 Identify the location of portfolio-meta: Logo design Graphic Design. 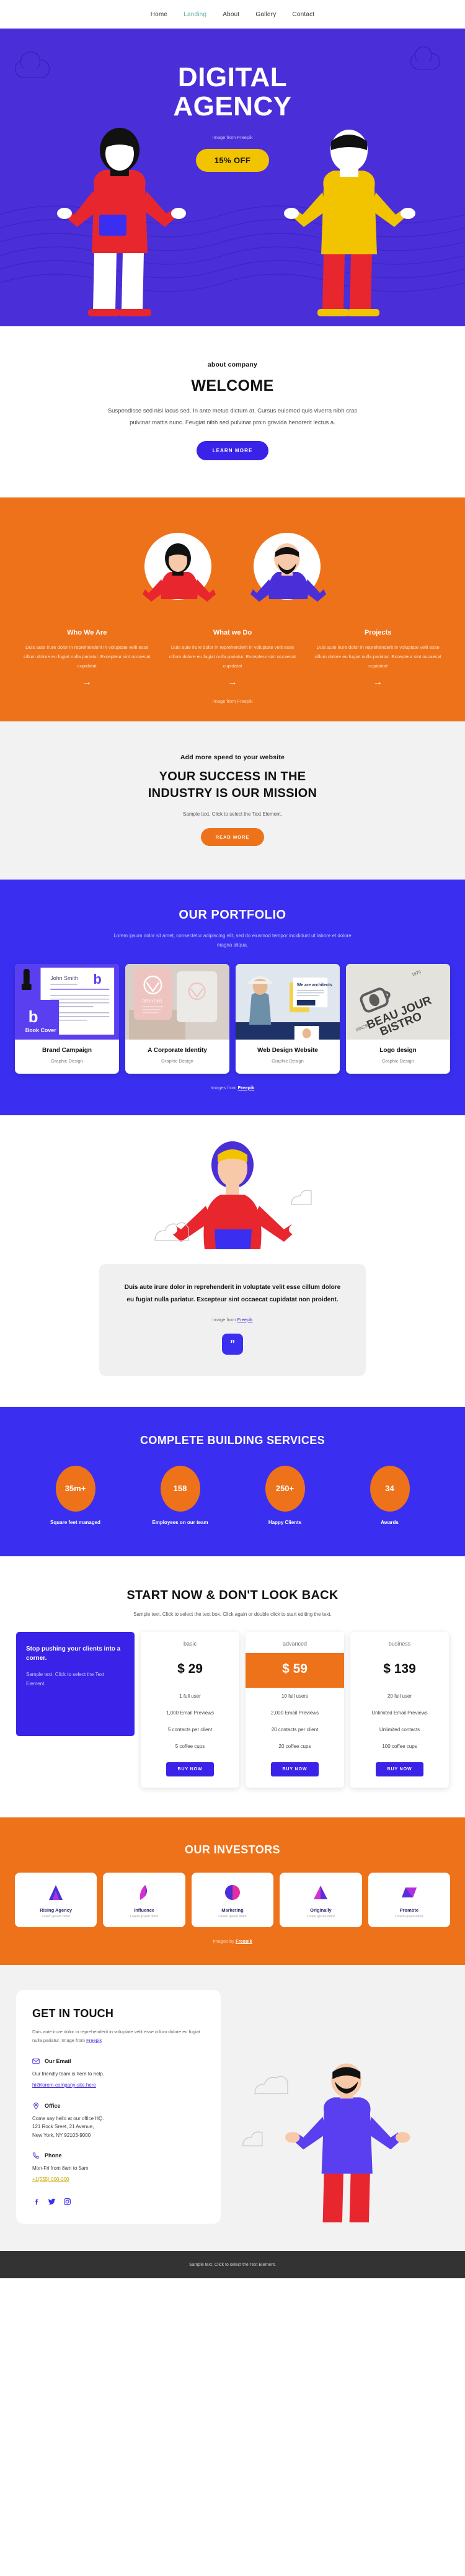
(398, 1057).